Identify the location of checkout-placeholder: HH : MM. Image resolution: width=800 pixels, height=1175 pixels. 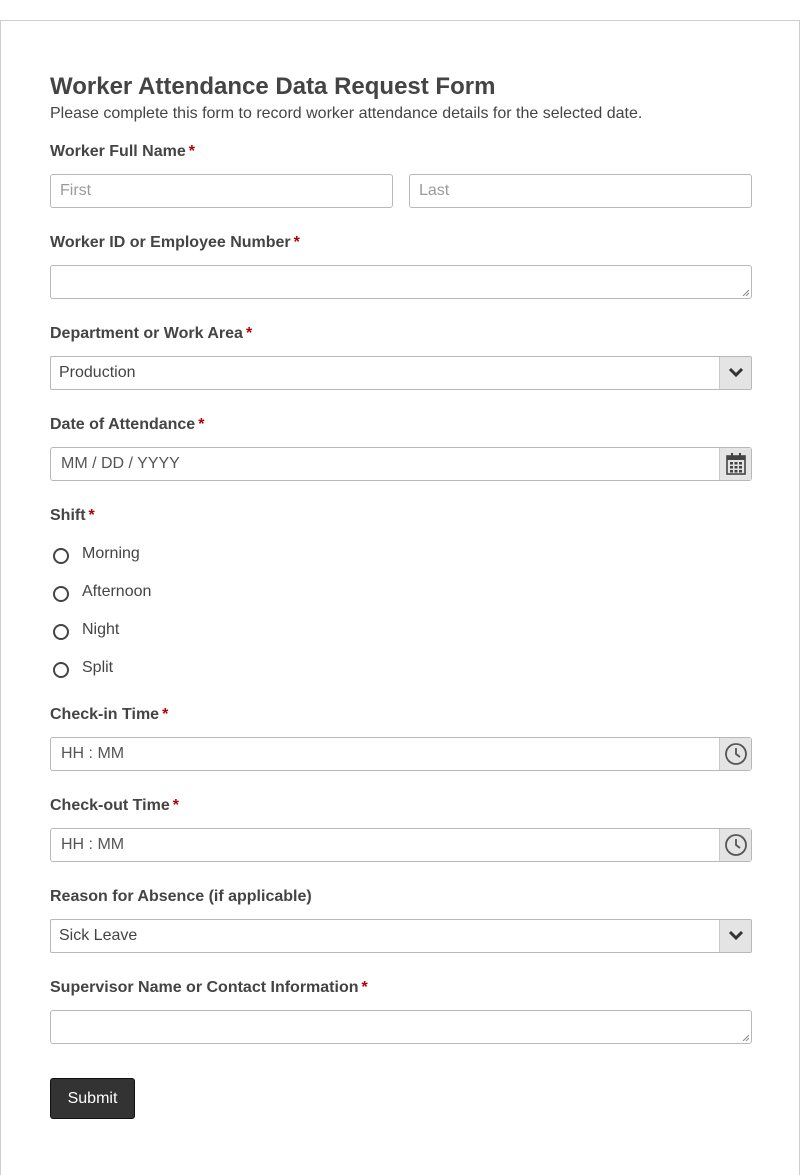
(93, 844).